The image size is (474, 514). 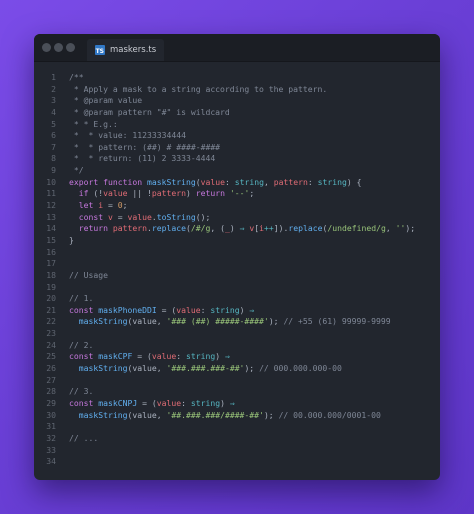 I want to click on code-token: // Usage, so click(x=88, y=274).